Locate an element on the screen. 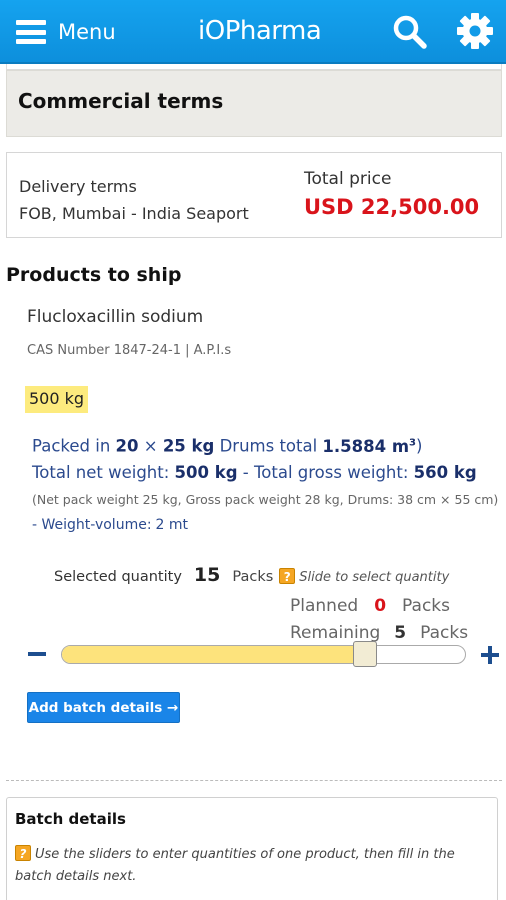 The height and width of the screenshot is (900, 506). delivery-terms-value: FOB, Mumbai - India Seaport is located at coordinates (134, 213).